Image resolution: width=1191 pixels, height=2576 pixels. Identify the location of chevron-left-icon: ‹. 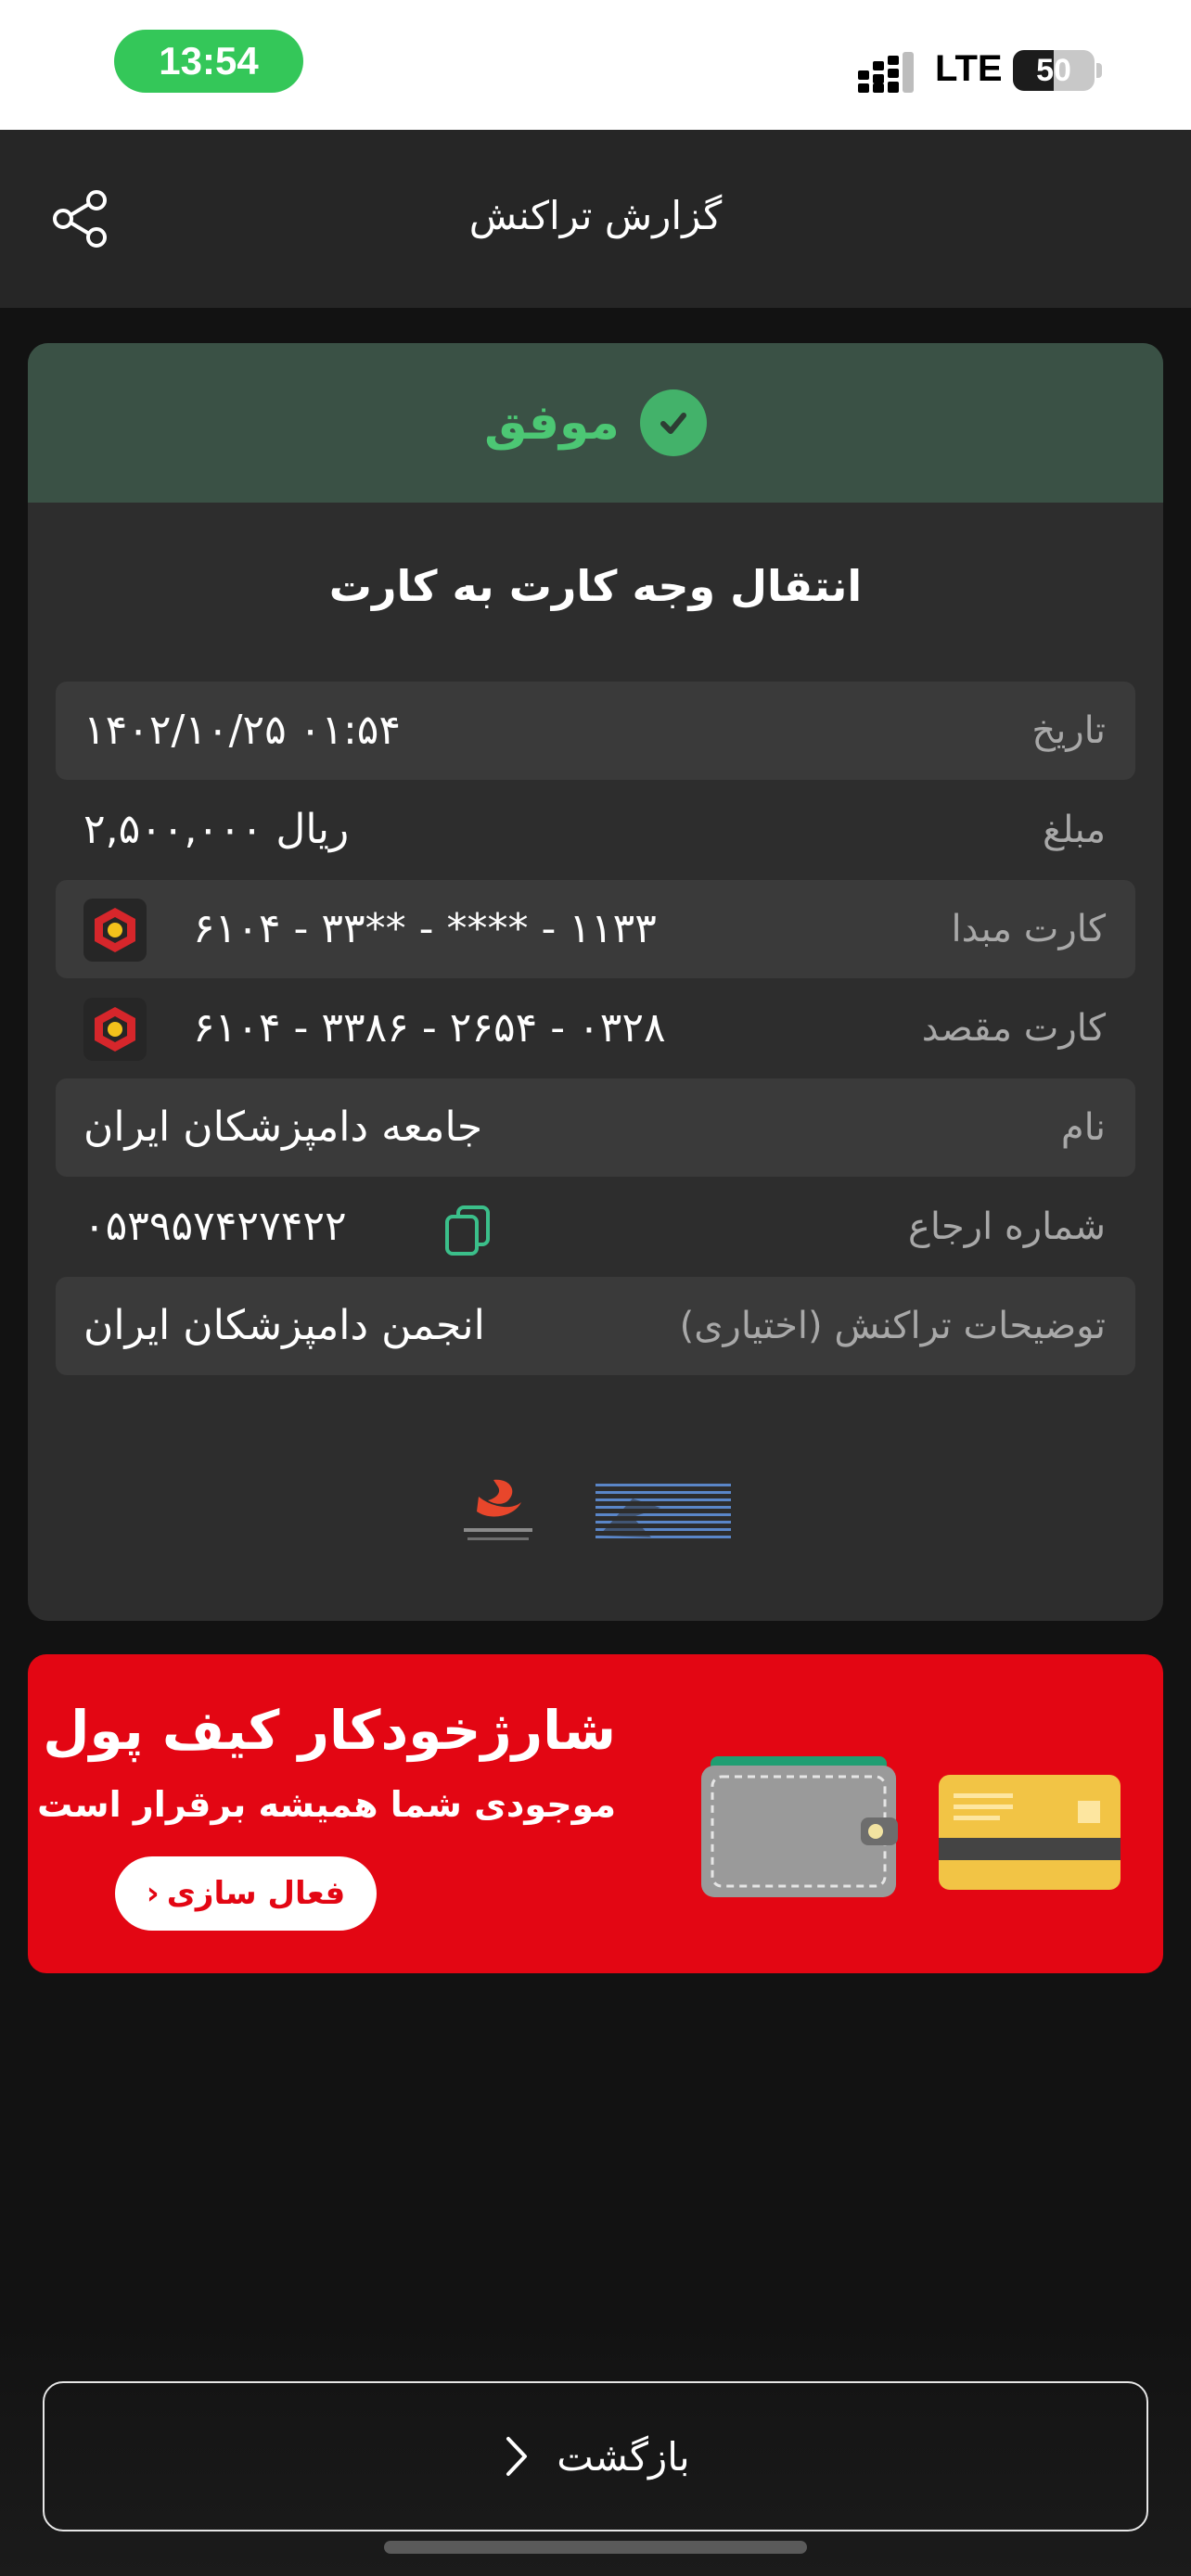
(153, 1893).